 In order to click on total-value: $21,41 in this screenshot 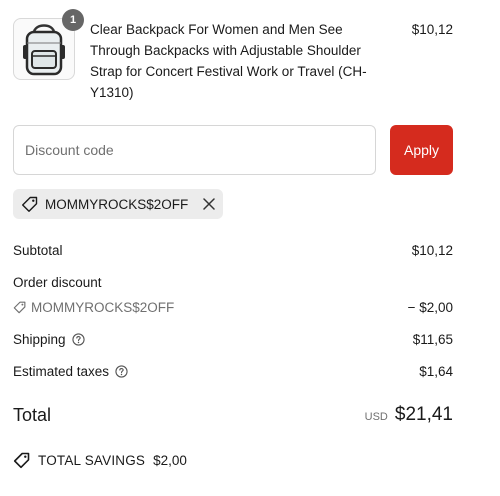, I will do `click(423, 414)`.